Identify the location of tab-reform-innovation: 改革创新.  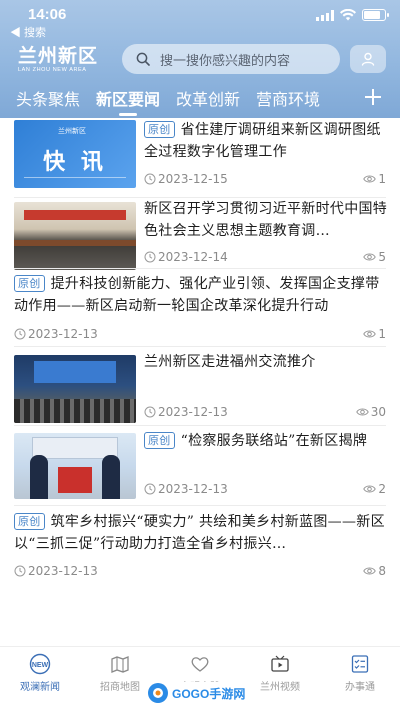
(208, 98).